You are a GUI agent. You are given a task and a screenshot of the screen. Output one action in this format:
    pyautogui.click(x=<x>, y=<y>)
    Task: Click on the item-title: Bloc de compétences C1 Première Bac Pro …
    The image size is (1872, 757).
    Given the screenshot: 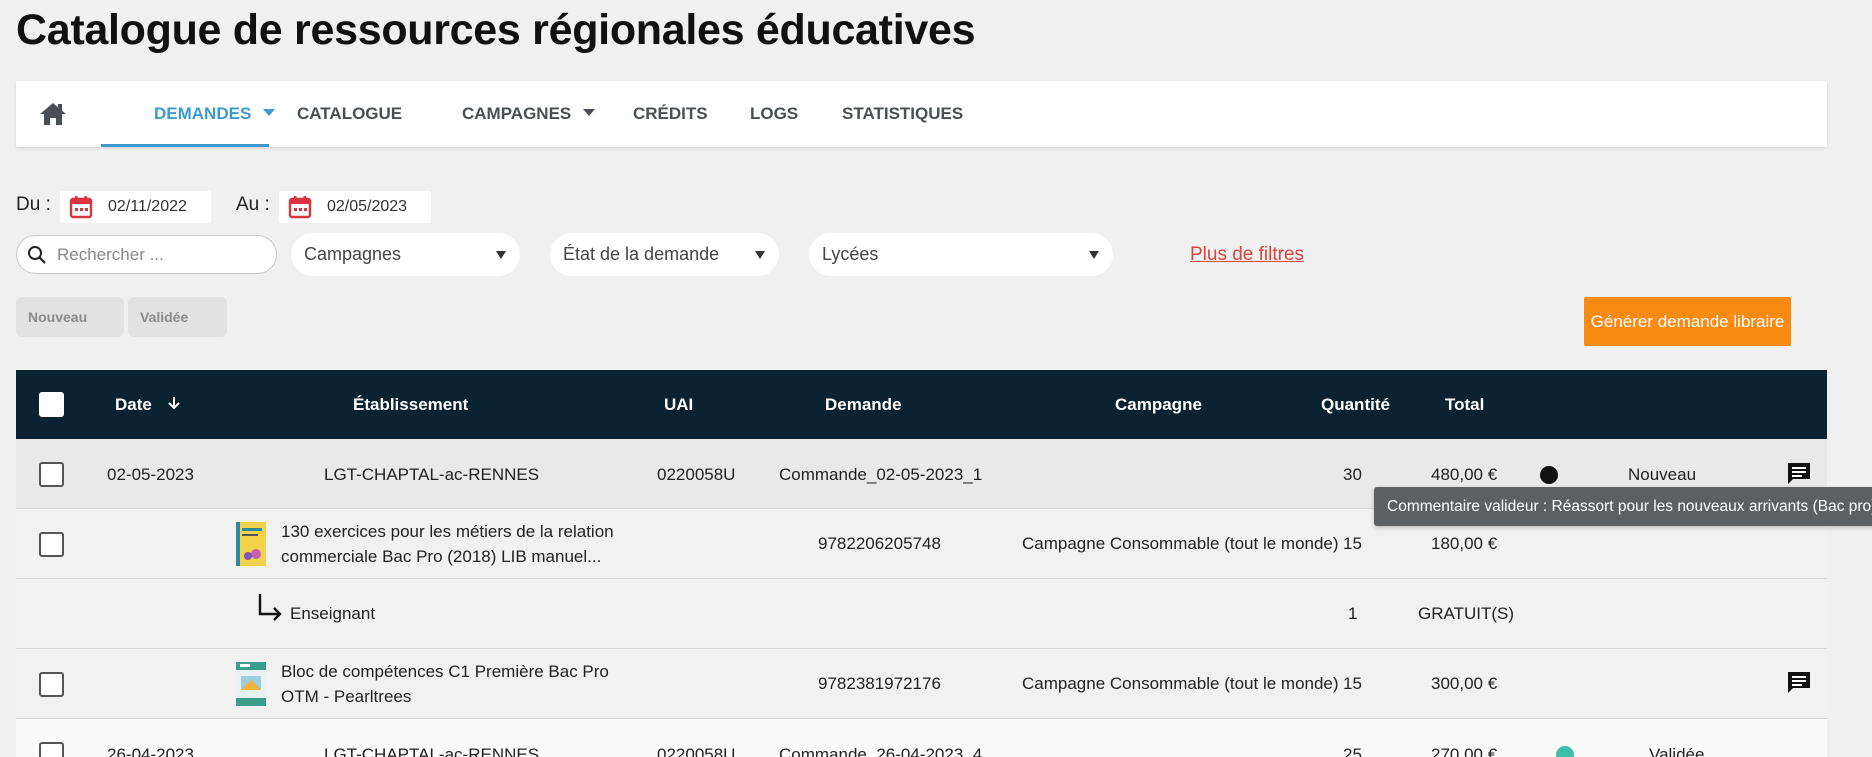 What is the action you would take?
    pyautogui.click(x=461, y=684)
    